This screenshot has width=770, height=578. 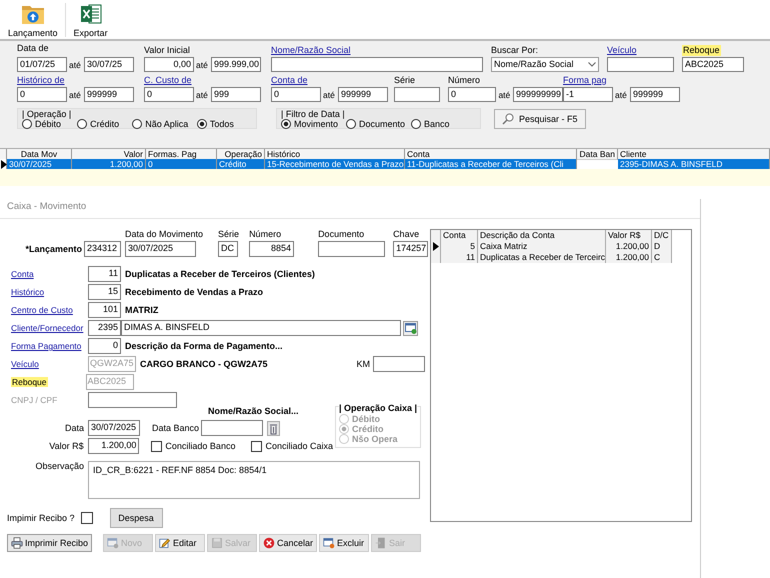 I want to click on radio-button: Todos, so click(x=224, y=124).